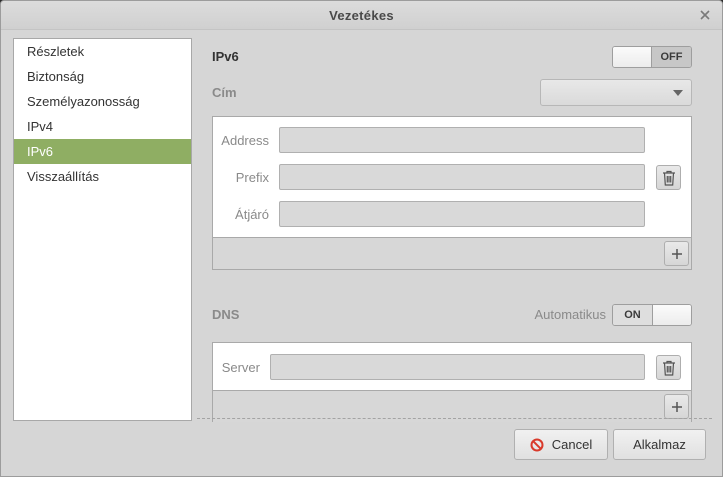 The width and height of the screenshot is (723, 477). I want to click on scroll-divider, so click(454, 418).